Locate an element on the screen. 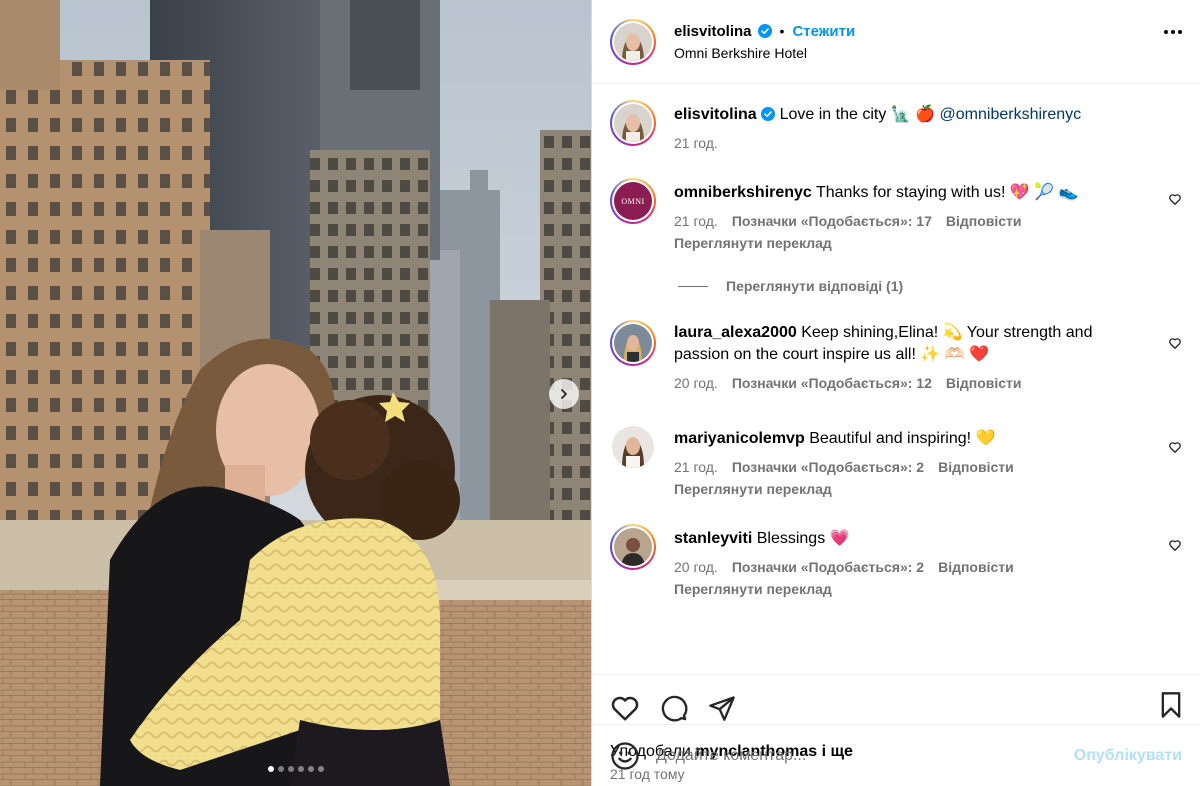  author-avatar is located at coordinates (633, 41).